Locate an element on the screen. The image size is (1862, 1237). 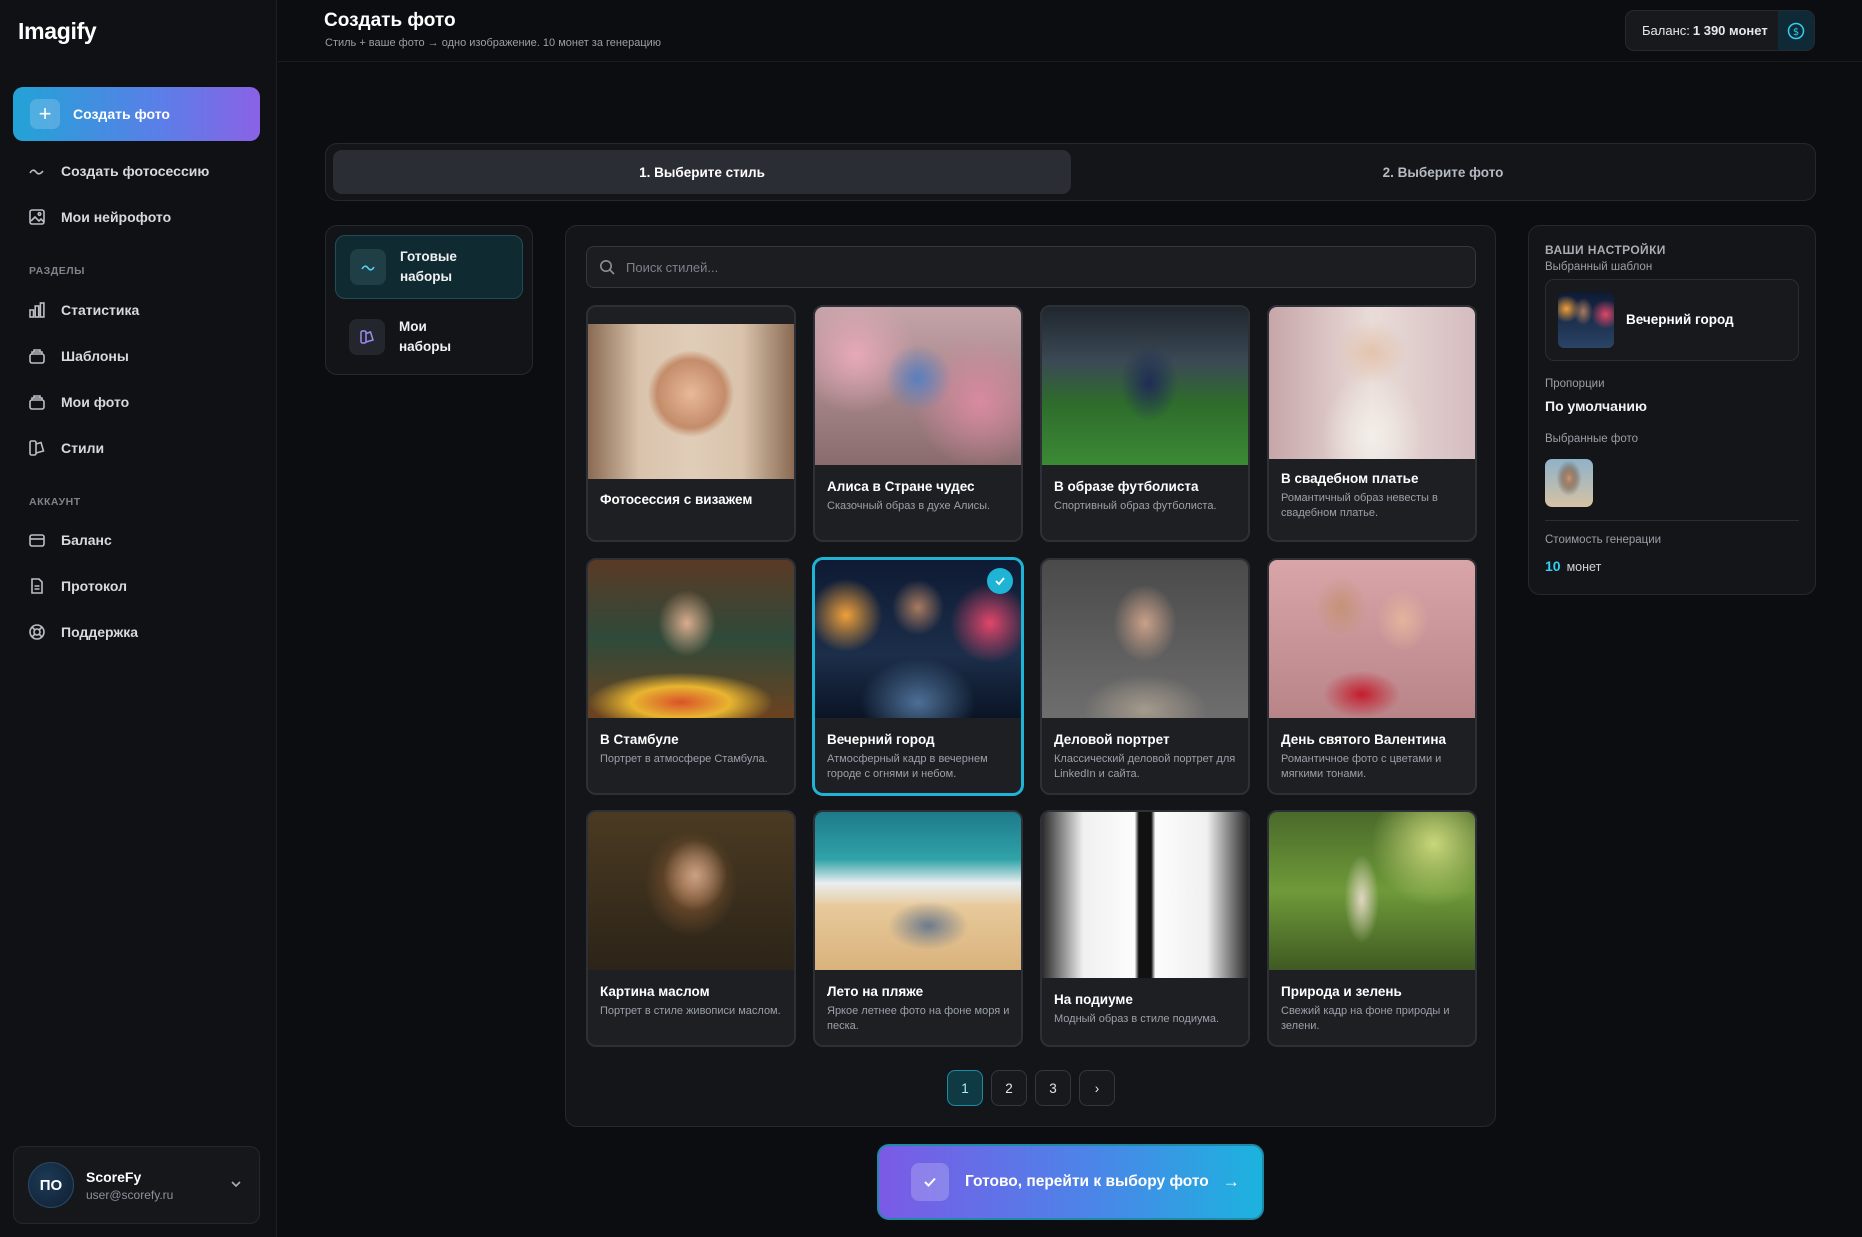
tab-choose-photo: 2. Выберите фото is located at coordinates (1443, 172).